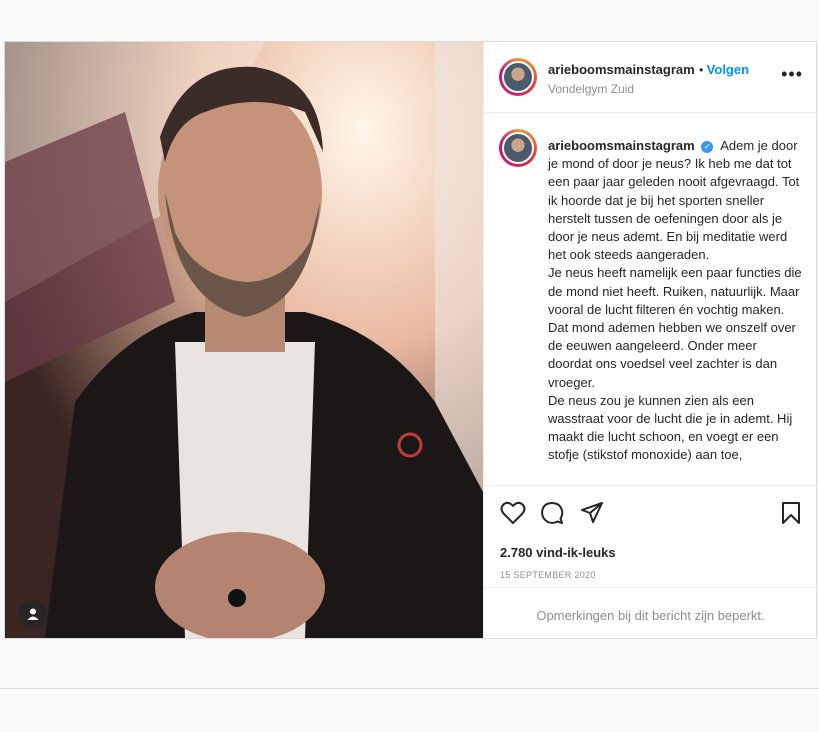 The height and width of the screenshot is (732, 819). I want to click on action-bar, so click(650, 514).